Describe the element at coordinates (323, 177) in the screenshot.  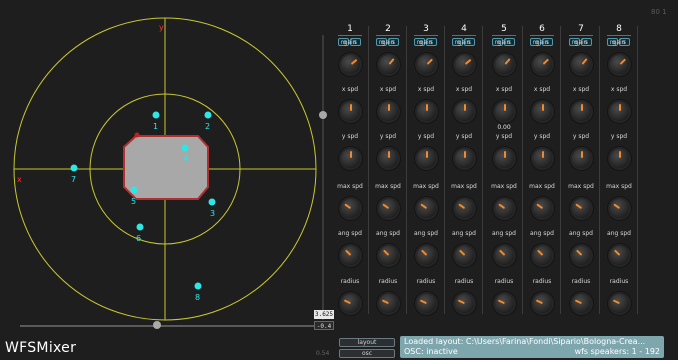
I see `zoom-slider-track` at that location.